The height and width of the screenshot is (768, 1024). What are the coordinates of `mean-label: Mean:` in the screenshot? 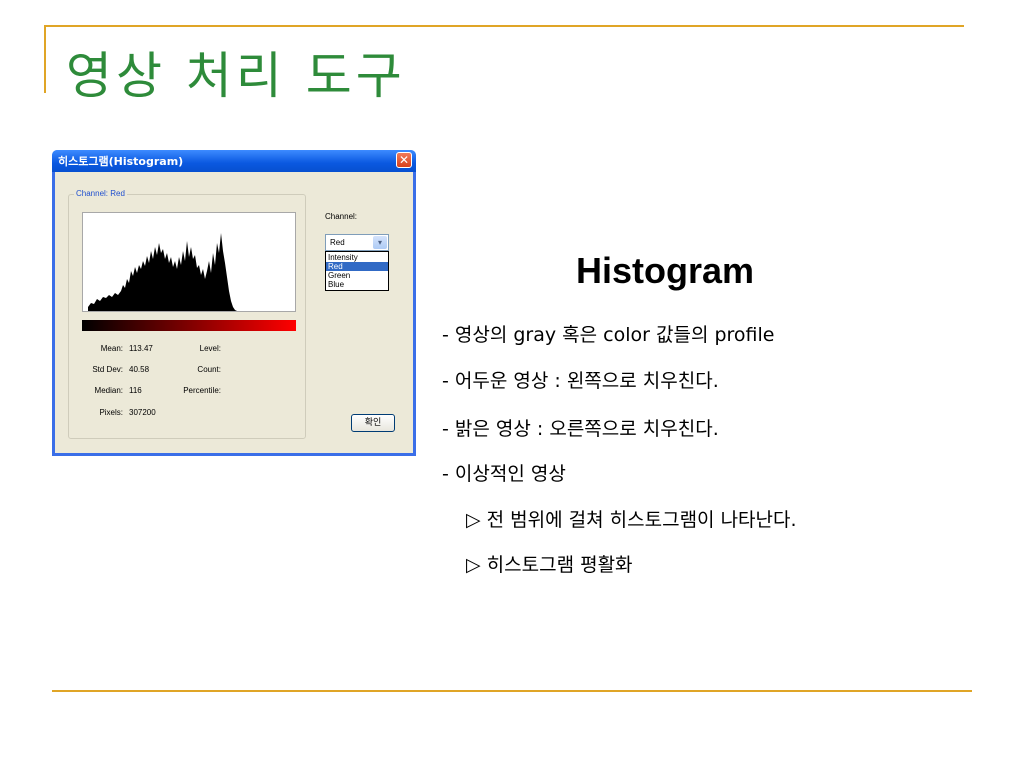 It's located at (111, 348).